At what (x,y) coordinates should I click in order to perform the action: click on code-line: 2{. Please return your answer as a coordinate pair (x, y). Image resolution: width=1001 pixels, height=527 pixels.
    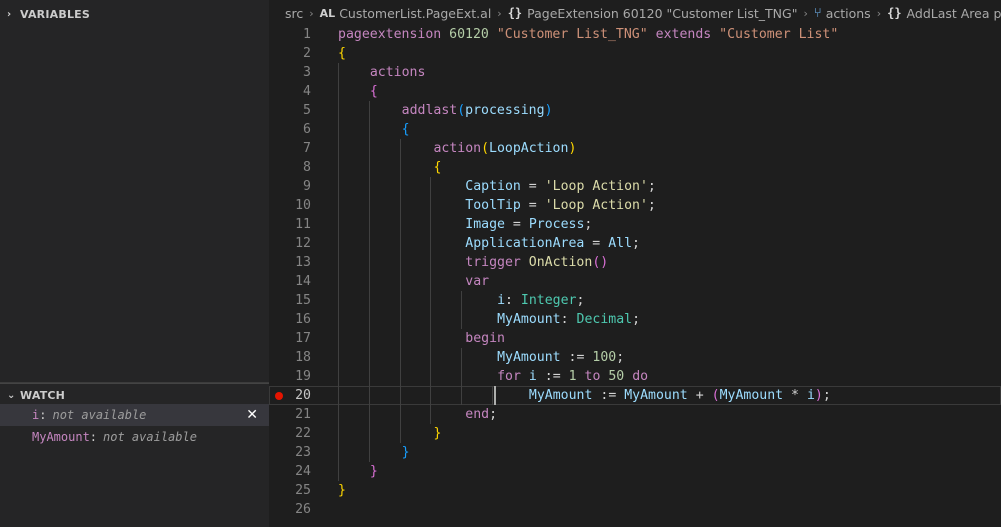
    Looking at the image, I should click on (635, 53).